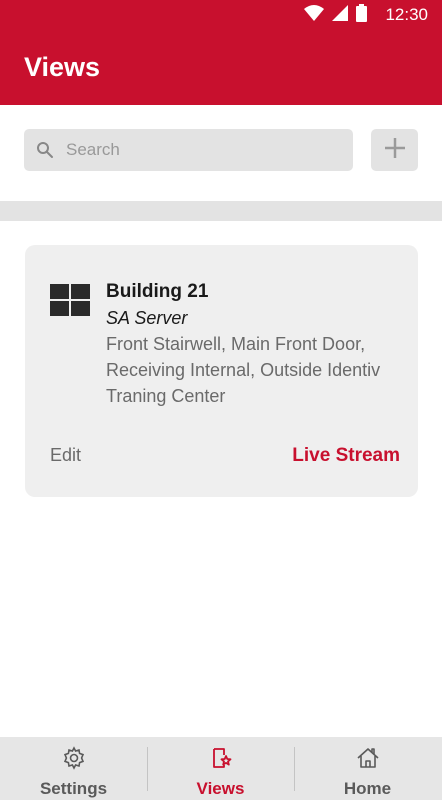 The image size is (442, 800). What do you see at coordinates (362, 15) in the screenshot?
I see `battery-icon` at bounding box center [362, 15].